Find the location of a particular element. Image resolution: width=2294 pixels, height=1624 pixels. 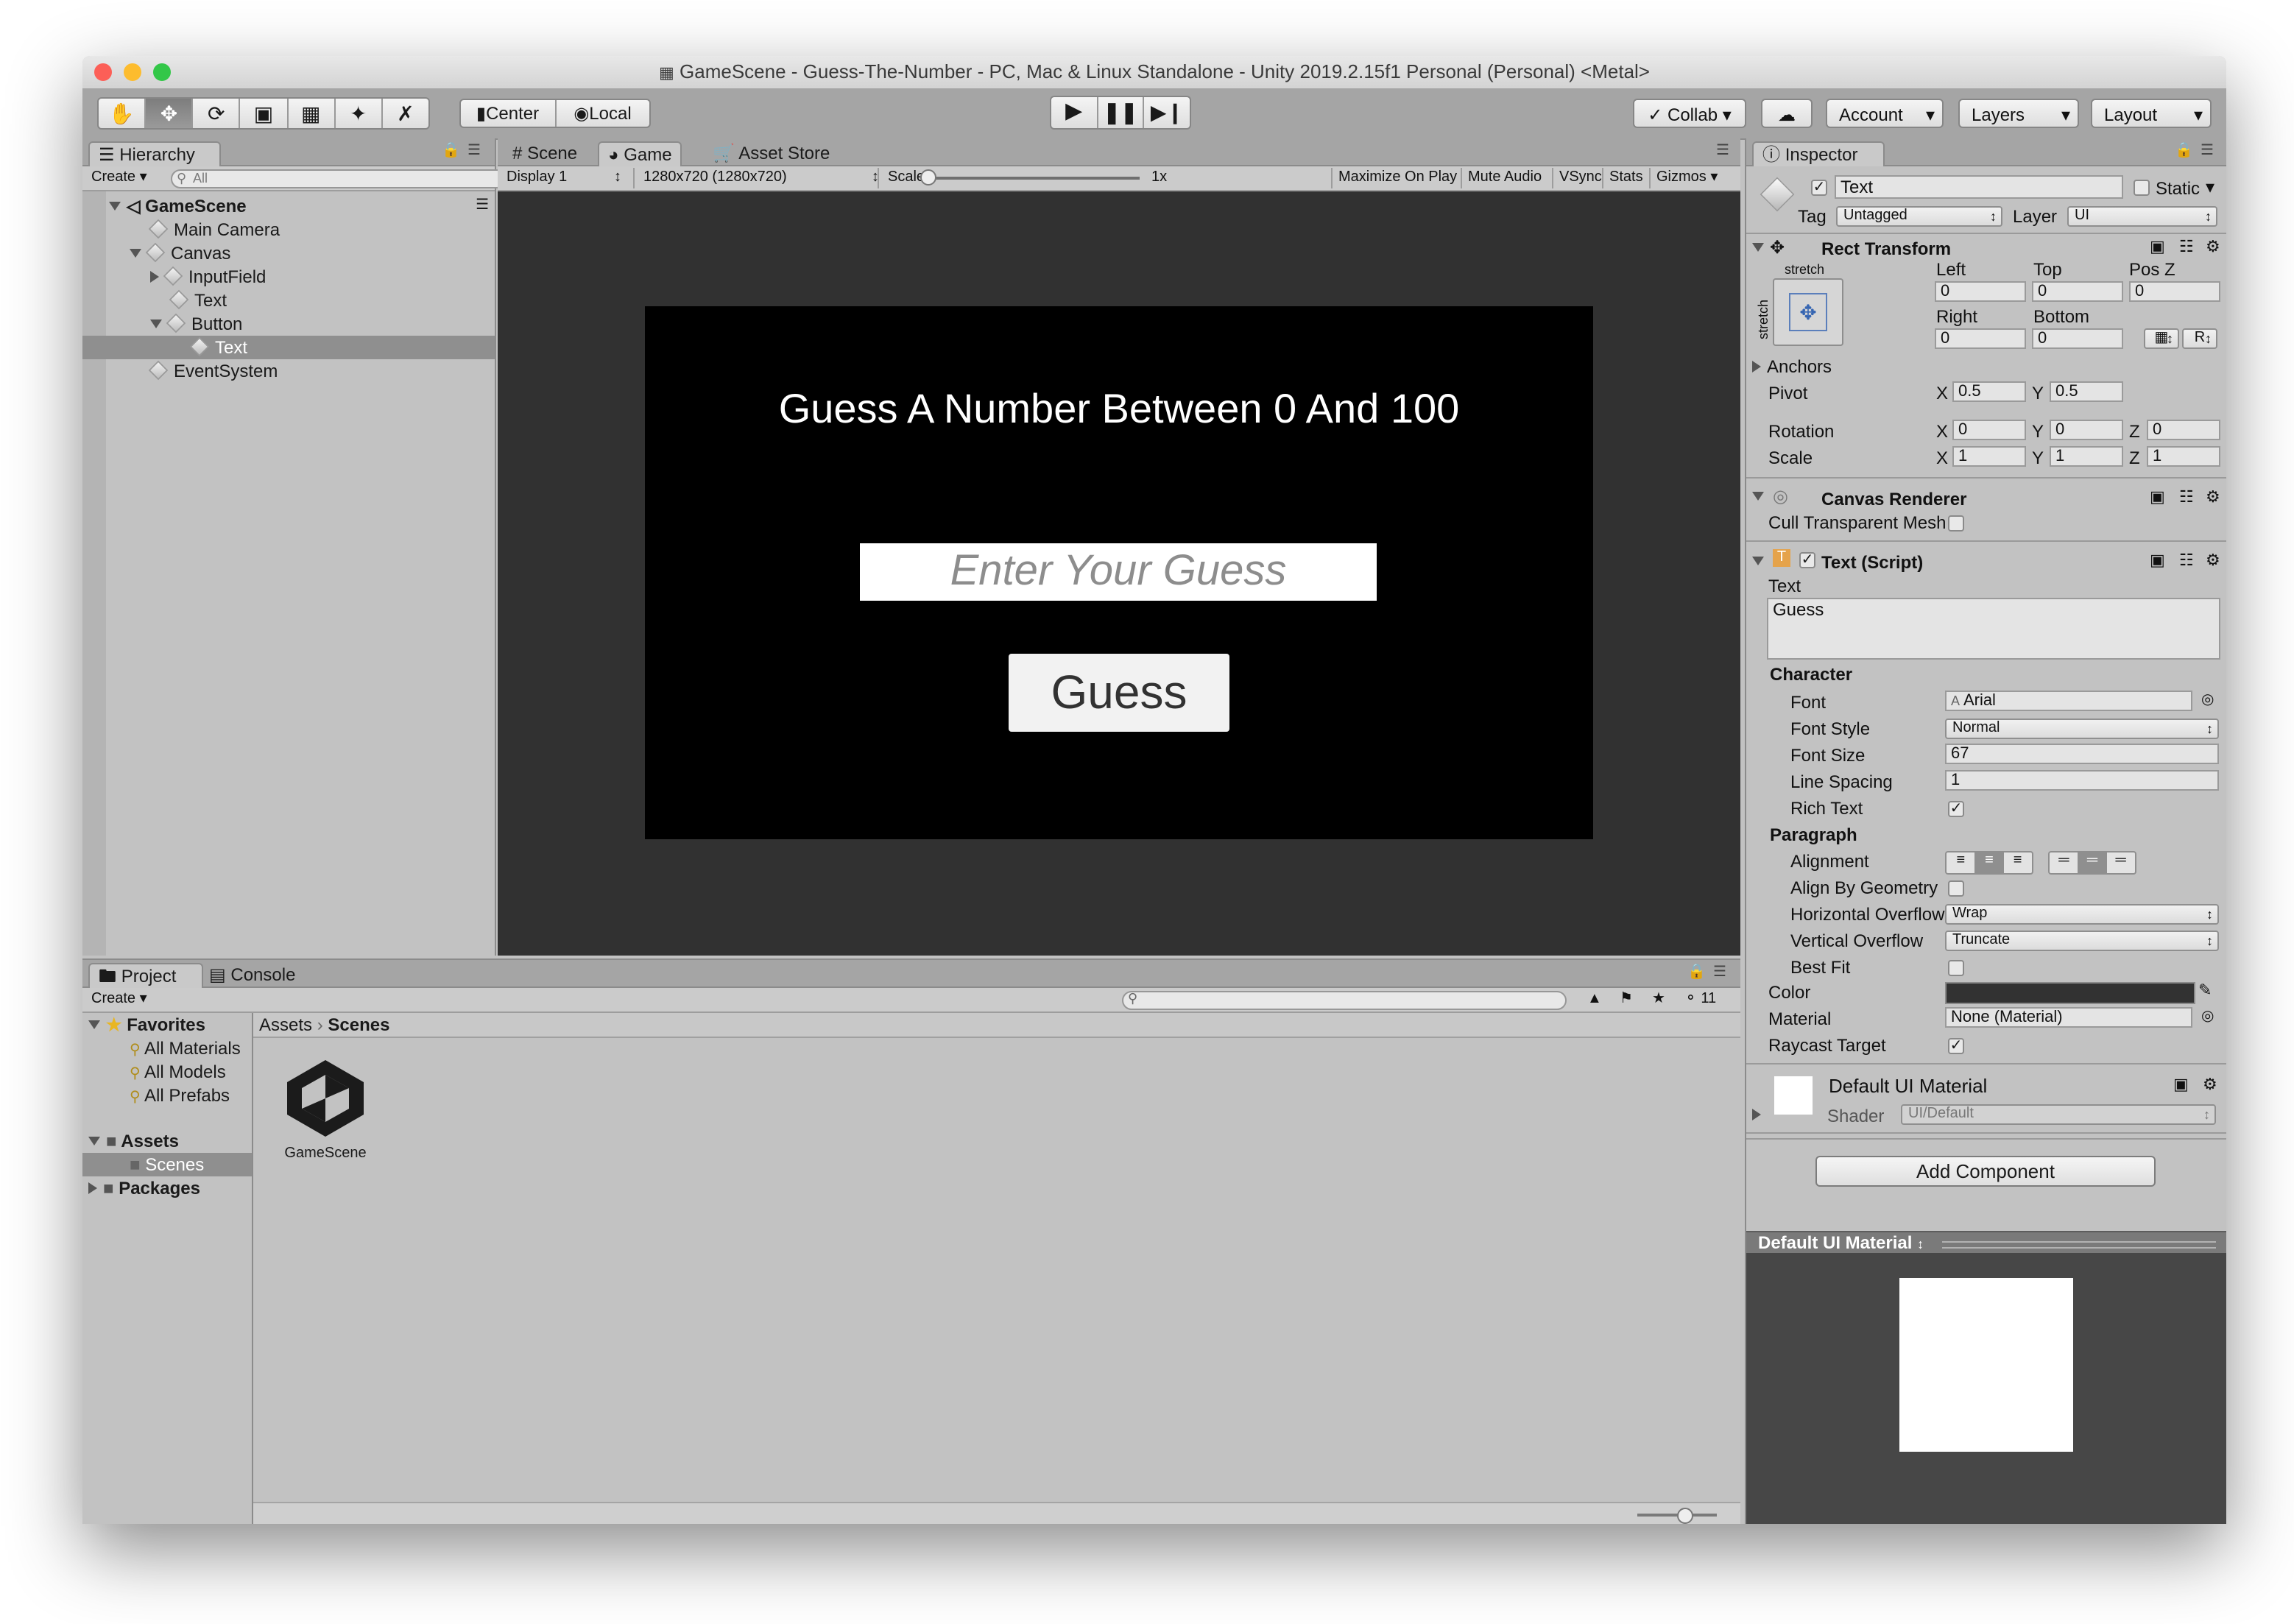

canvas-renderer-foldout is located at coordinates (1761, 496).